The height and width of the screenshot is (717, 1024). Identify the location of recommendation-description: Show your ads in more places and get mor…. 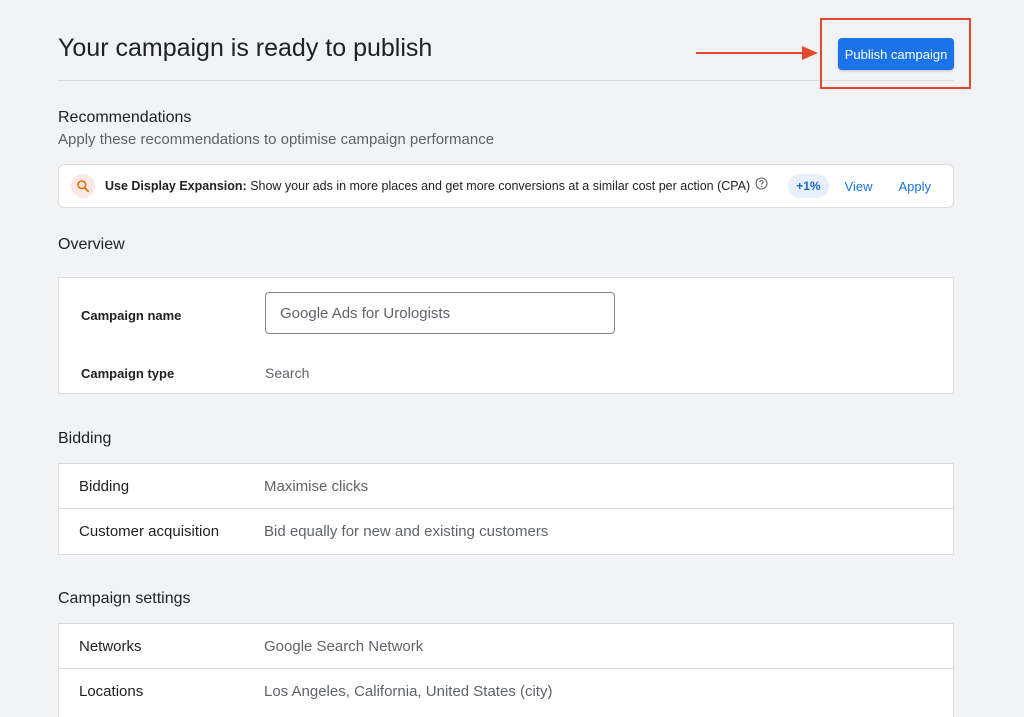
(498, 186).